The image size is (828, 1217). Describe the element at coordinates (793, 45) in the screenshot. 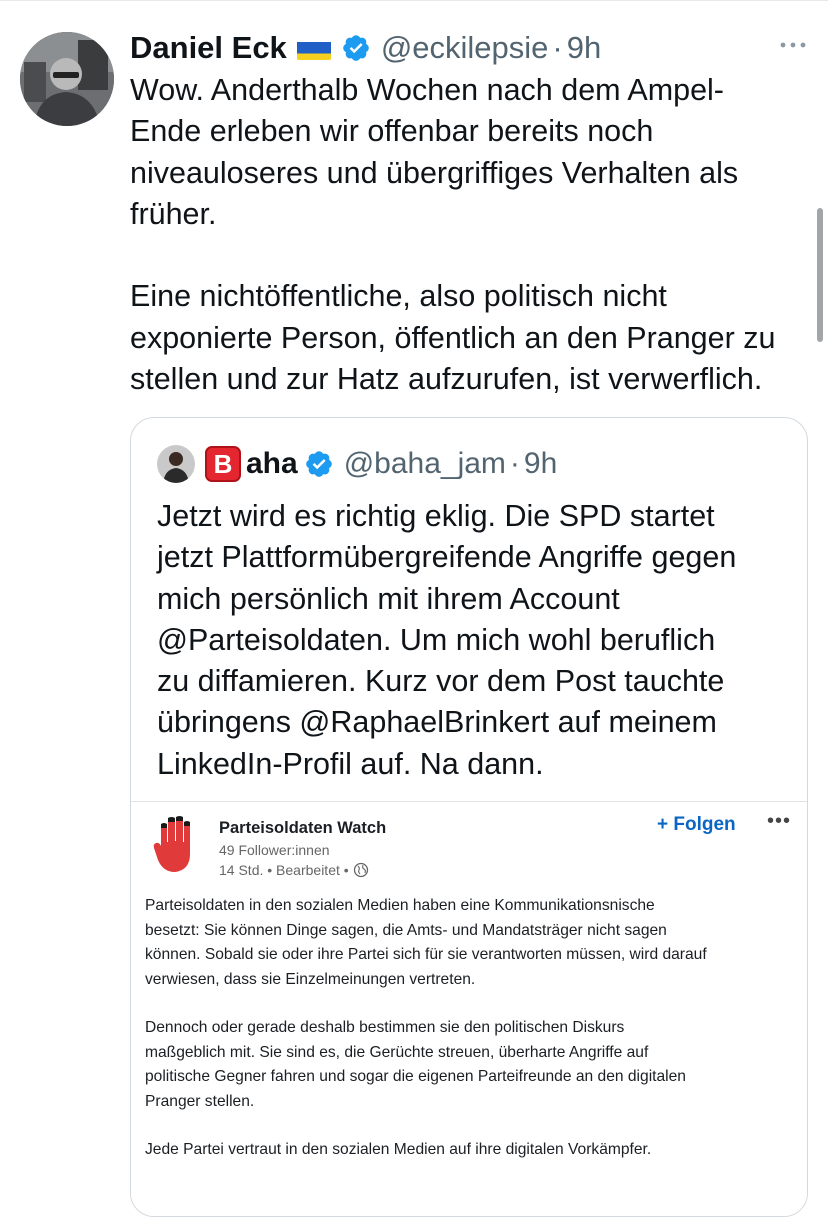

I see `more-horizontal-icon` at that location.